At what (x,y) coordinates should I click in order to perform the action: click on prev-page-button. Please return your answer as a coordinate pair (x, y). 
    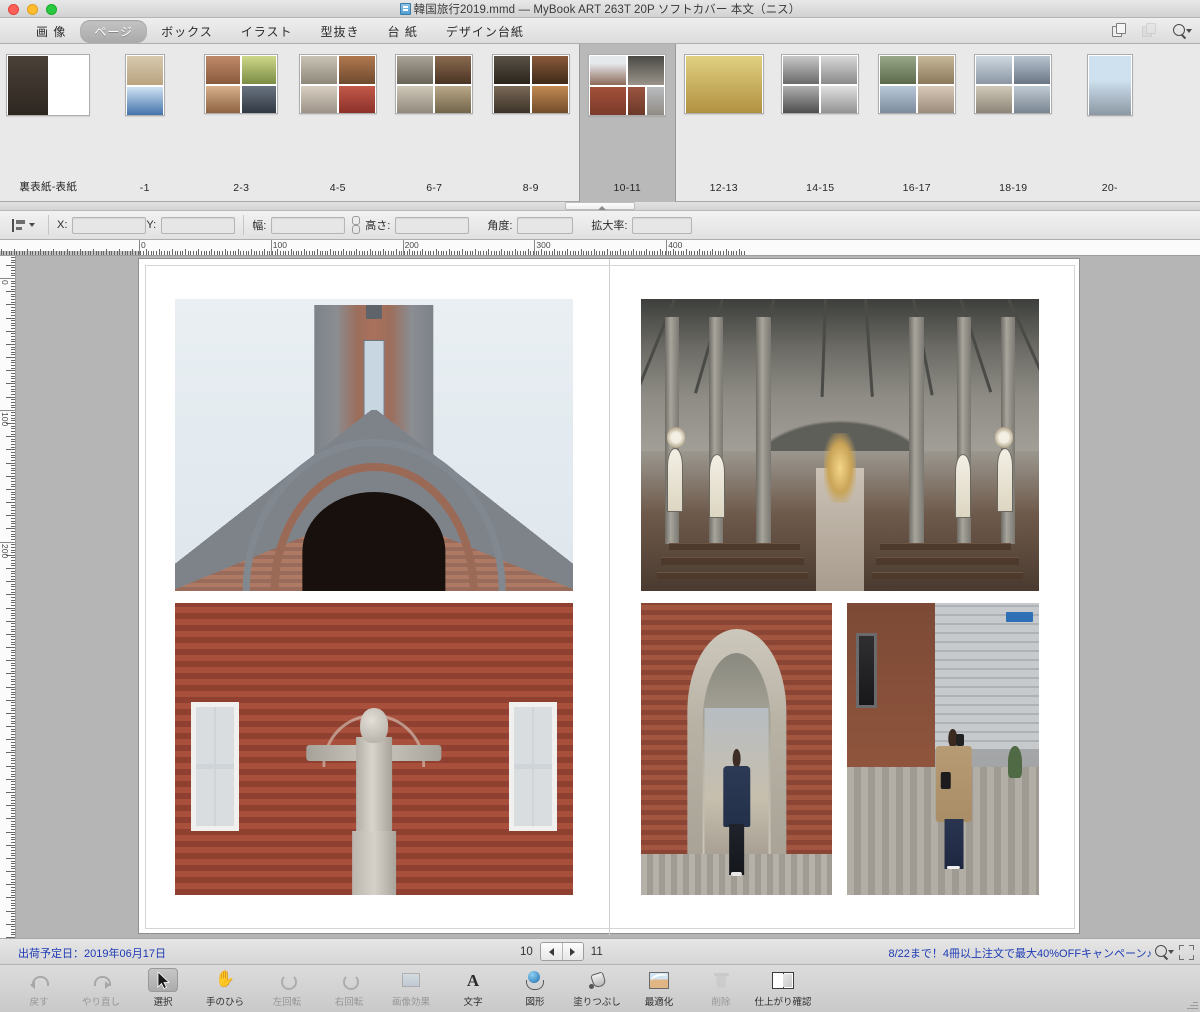
    Looking at the image, I should click on (551, 951).